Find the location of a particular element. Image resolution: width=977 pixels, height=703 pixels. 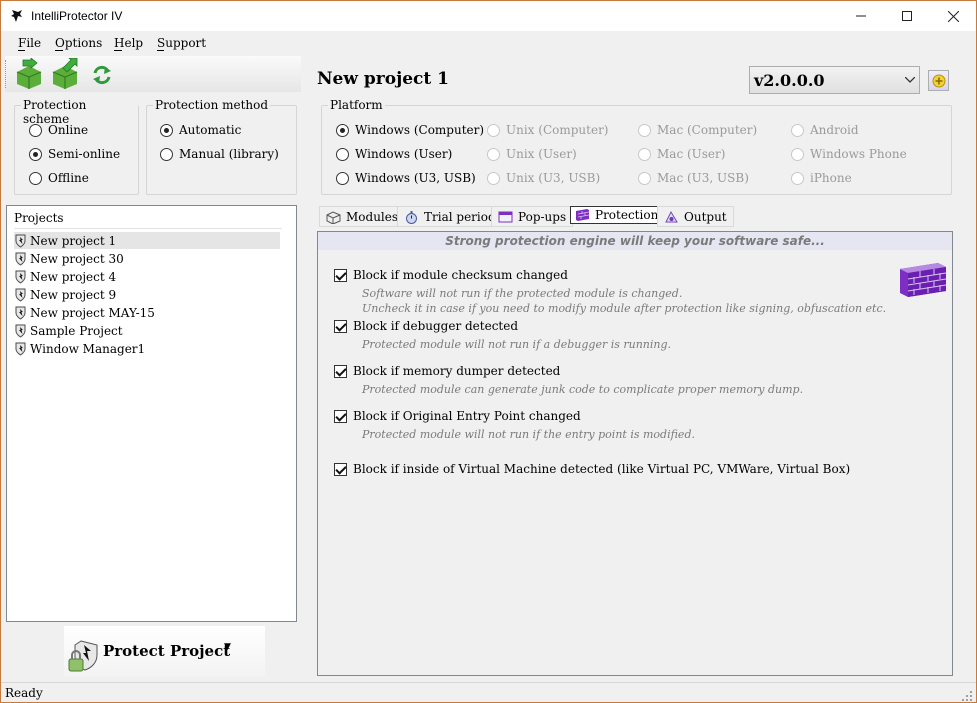

stopwatch-icon is located at coordinates (411, 217).